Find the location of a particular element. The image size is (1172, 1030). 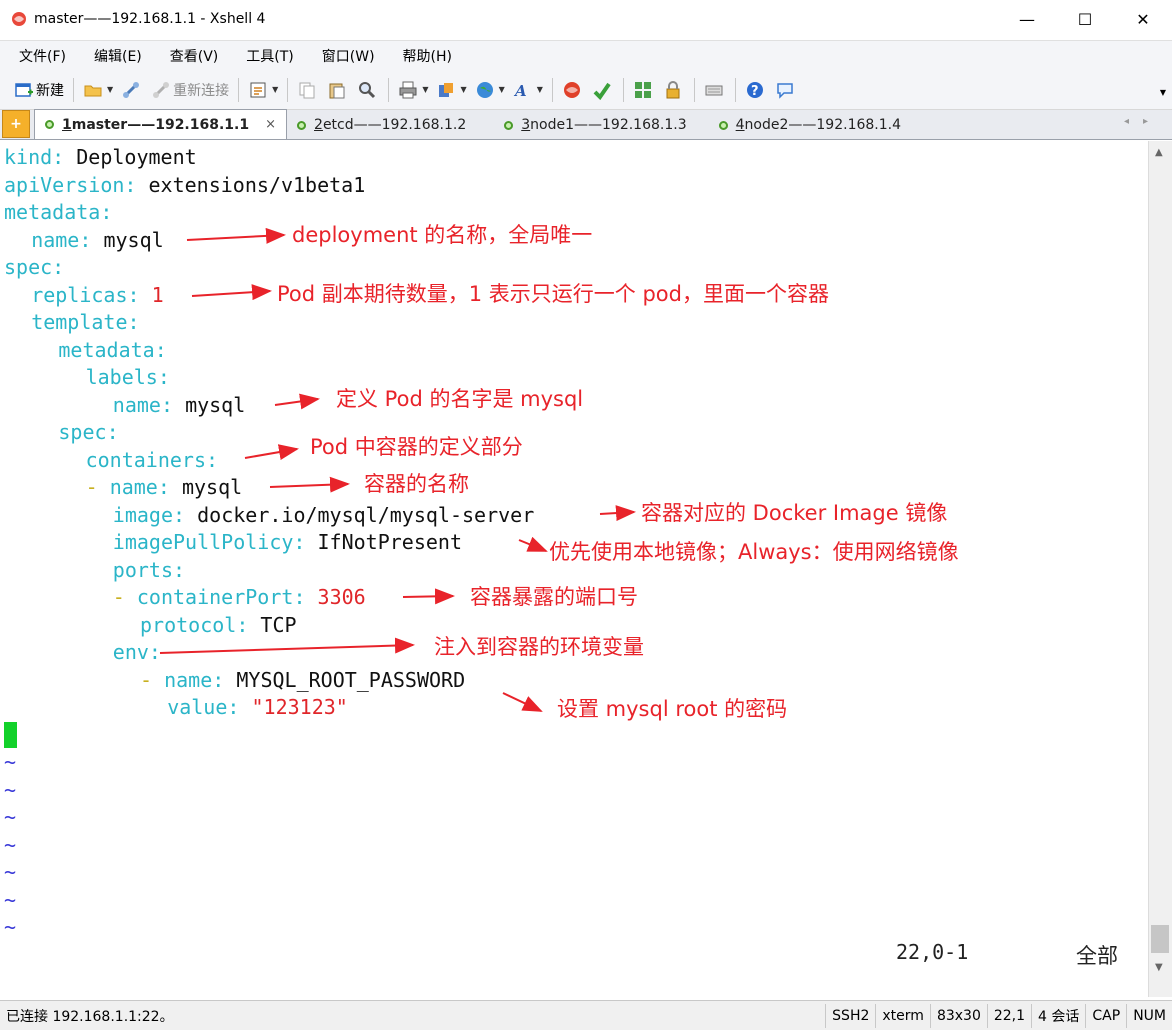

xftp-button is located at coordinates (603, 90).